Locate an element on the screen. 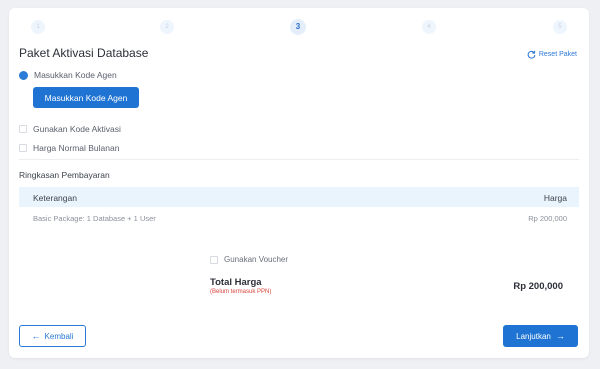 The width and height of the screenshot is (600, 369). back-button: ← Kembali is located at coordinates (52, 336).